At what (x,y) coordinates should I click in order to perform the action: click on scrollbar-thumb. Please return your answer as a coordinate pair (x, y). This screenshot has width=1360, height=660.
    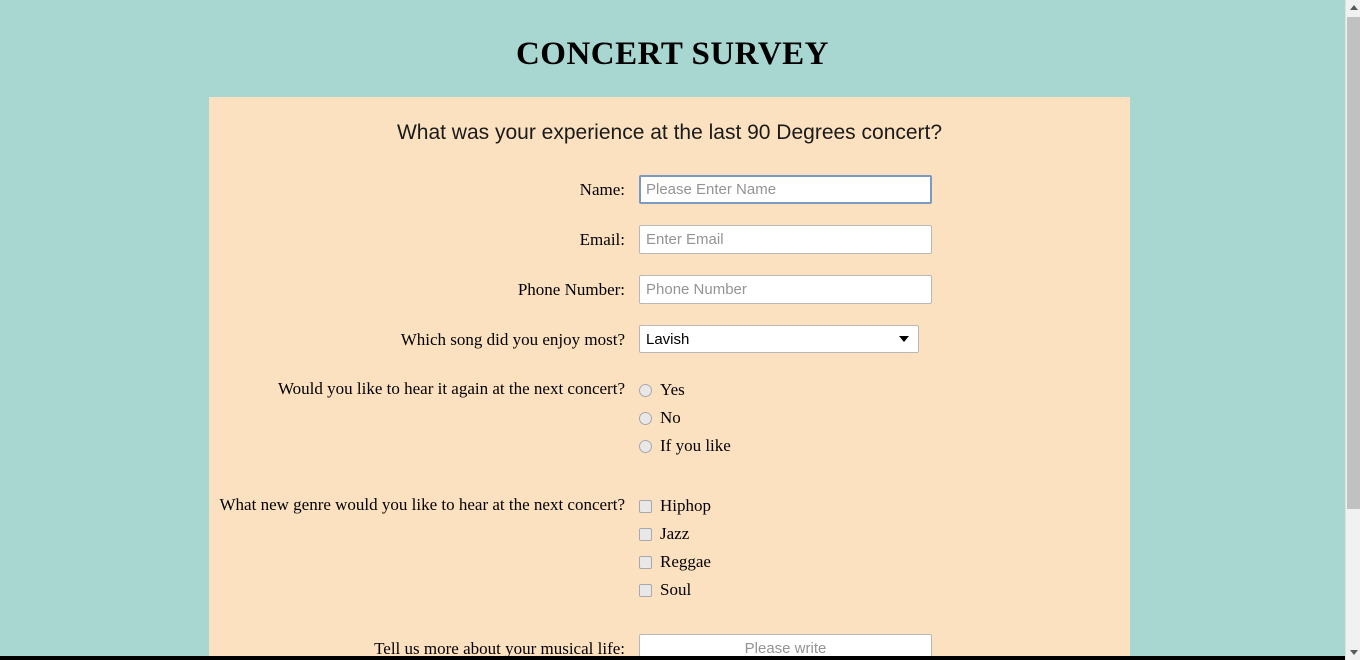
    Looking at the image, I should click on (1353, 263).